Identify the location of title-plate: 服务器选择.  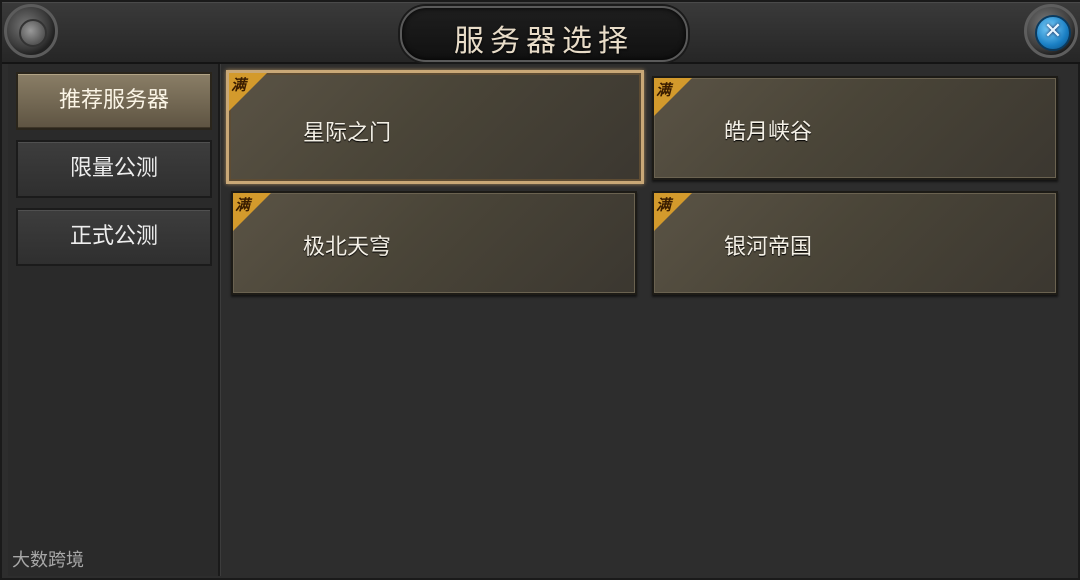
(544, 34).